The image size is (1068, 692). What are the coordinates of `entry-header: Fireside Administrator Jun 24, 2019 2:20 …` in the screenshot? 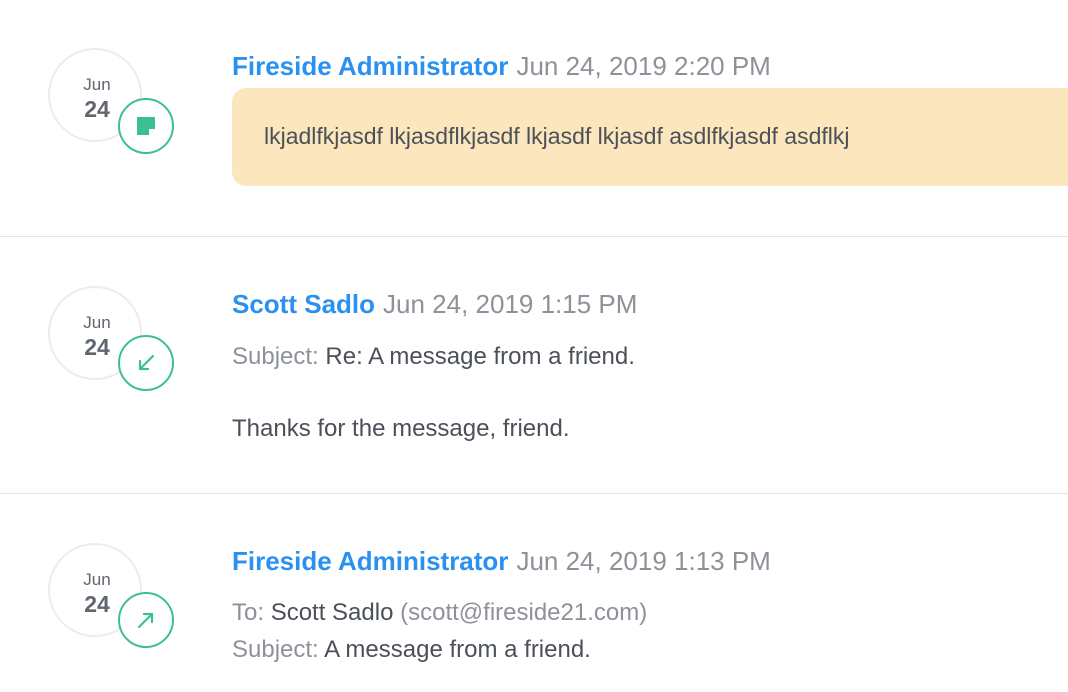 It's located at (501, 66).